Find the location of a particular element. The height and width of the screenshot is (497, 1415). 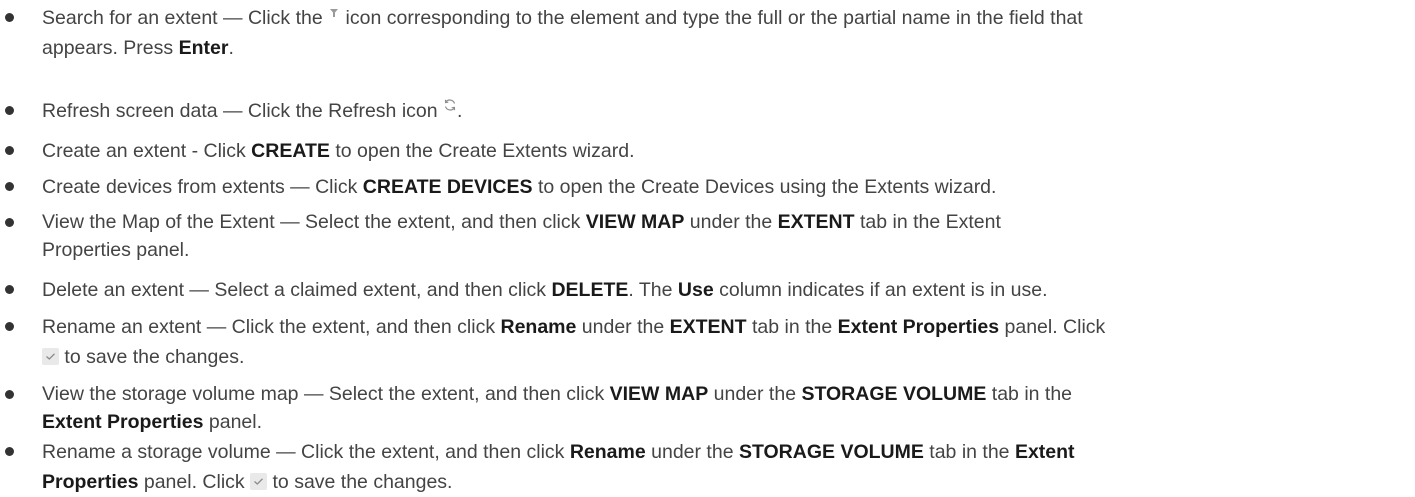

item-text: tab in the Extent is located at coordinates (927, 222).